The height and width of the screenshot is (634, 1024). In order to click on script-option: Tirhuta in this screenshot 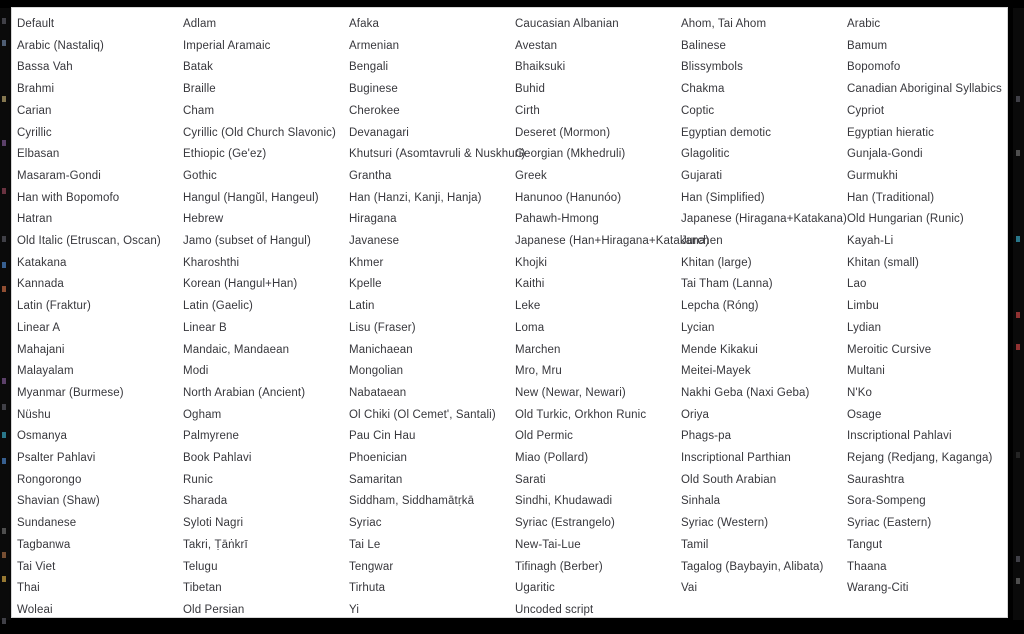, I will do `click(369, 588)`.